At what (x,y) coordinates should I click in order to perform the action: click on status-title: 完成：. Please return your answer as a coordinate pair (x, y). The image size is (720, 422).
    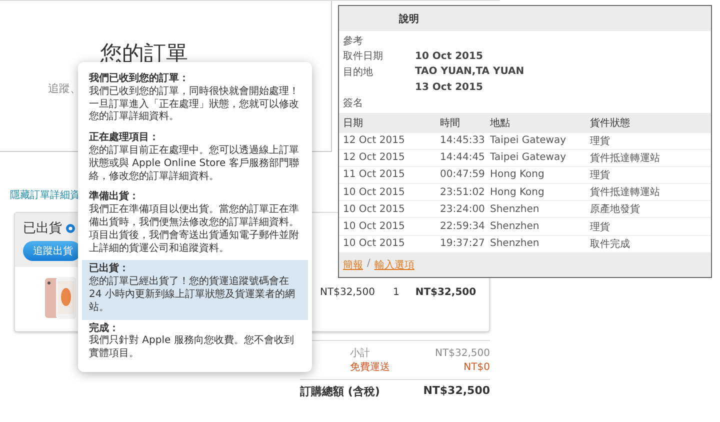
    Looking at the image, I should click on (104, 328).